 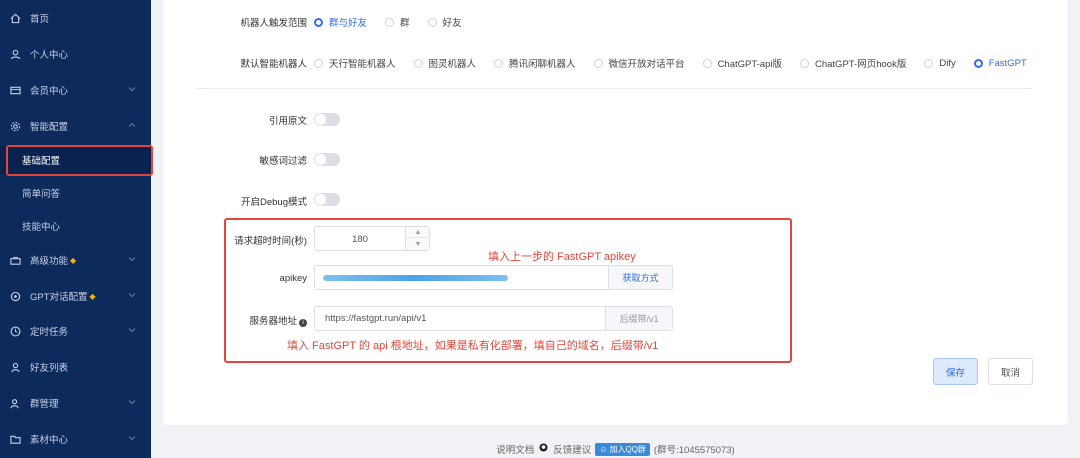 I want to click on default-robot-label: 默认智能机器人, so click(x=273, y=64).